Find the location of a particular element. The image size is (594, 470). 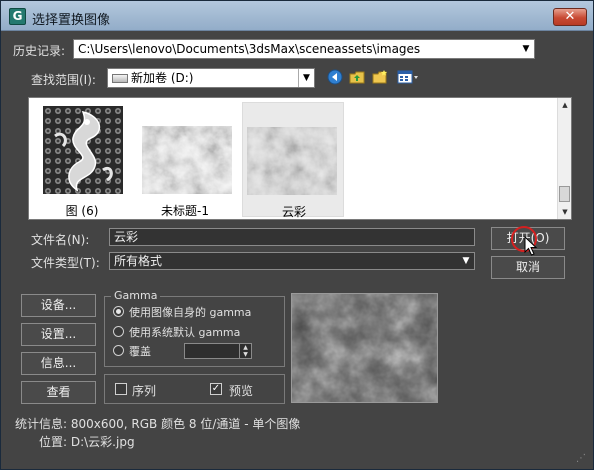

file-name: 云彩 is located at coordinates (293, 212).